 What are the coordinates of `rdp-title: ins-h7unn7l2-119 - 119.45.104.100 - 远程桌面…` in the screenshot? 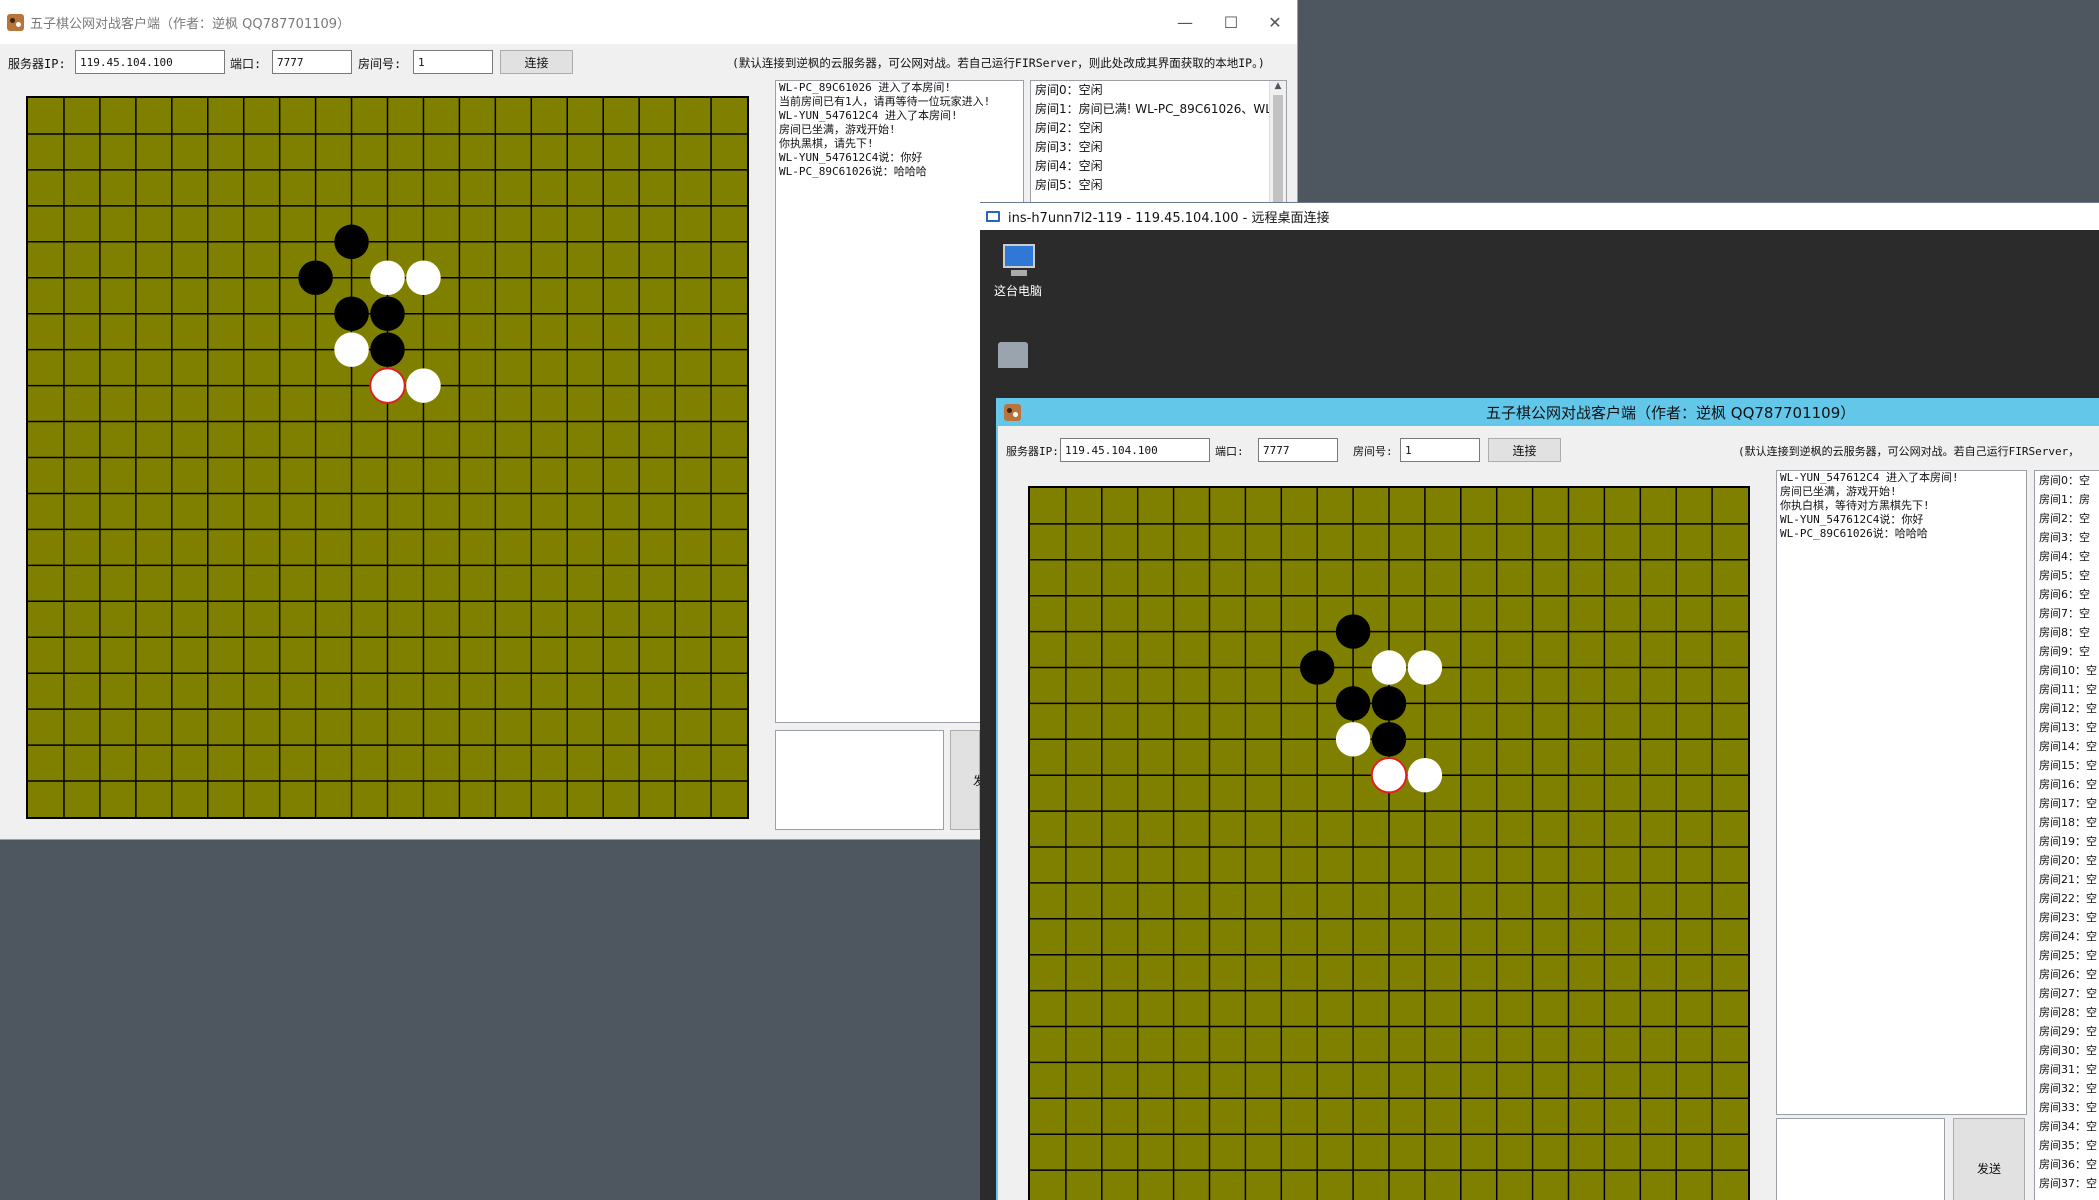 It's located at (1169, 218).